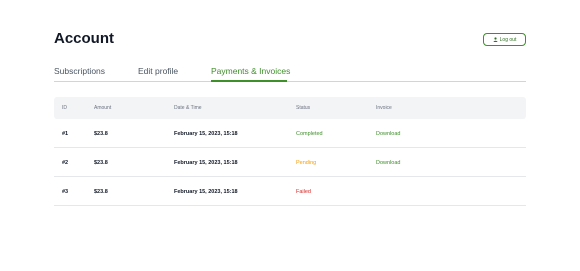  I want to click on logout-button: Log out, so click(504, 39).